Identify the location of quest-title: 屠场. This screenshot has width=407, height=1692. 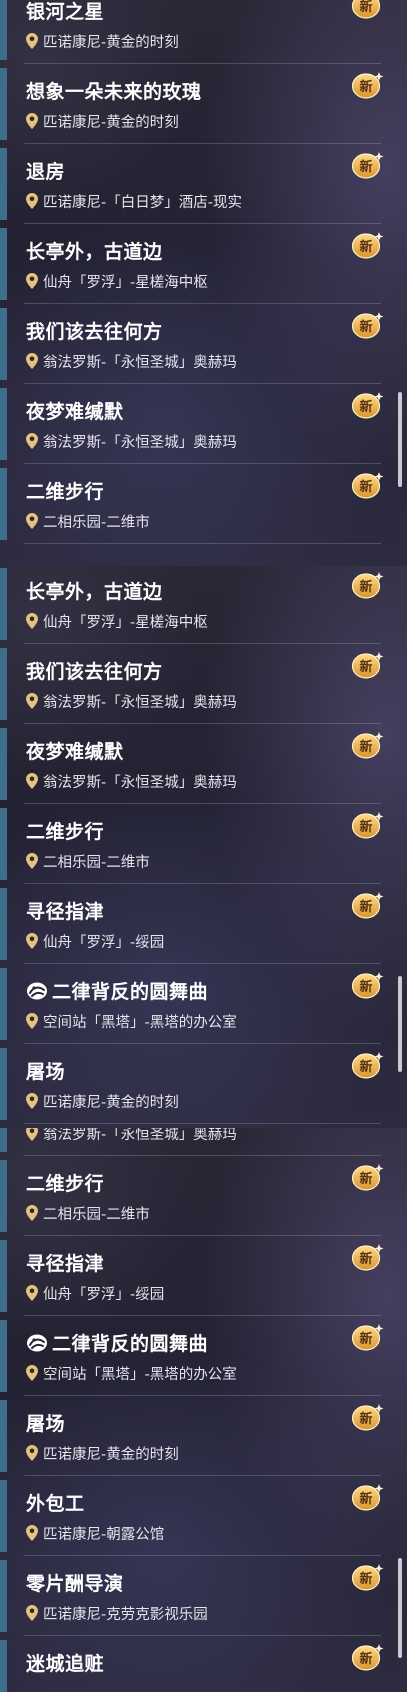
(45, 1070).